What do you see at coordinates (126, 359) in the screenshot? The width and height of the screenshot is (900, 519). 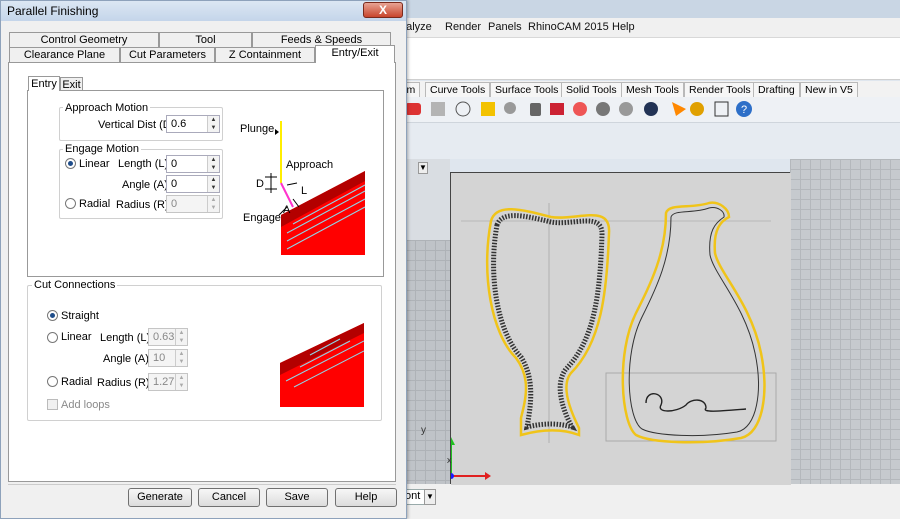 I see `cut-angle-label: Angle (A)` at bounding box center [126, 359].